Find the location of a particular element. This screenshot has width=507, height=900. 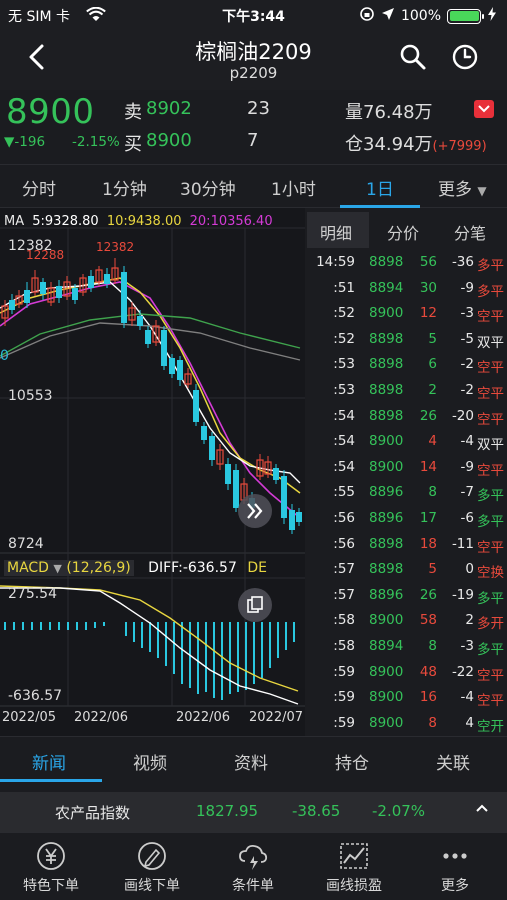

bid-qty: 7 is located at coordinates (253, 140).